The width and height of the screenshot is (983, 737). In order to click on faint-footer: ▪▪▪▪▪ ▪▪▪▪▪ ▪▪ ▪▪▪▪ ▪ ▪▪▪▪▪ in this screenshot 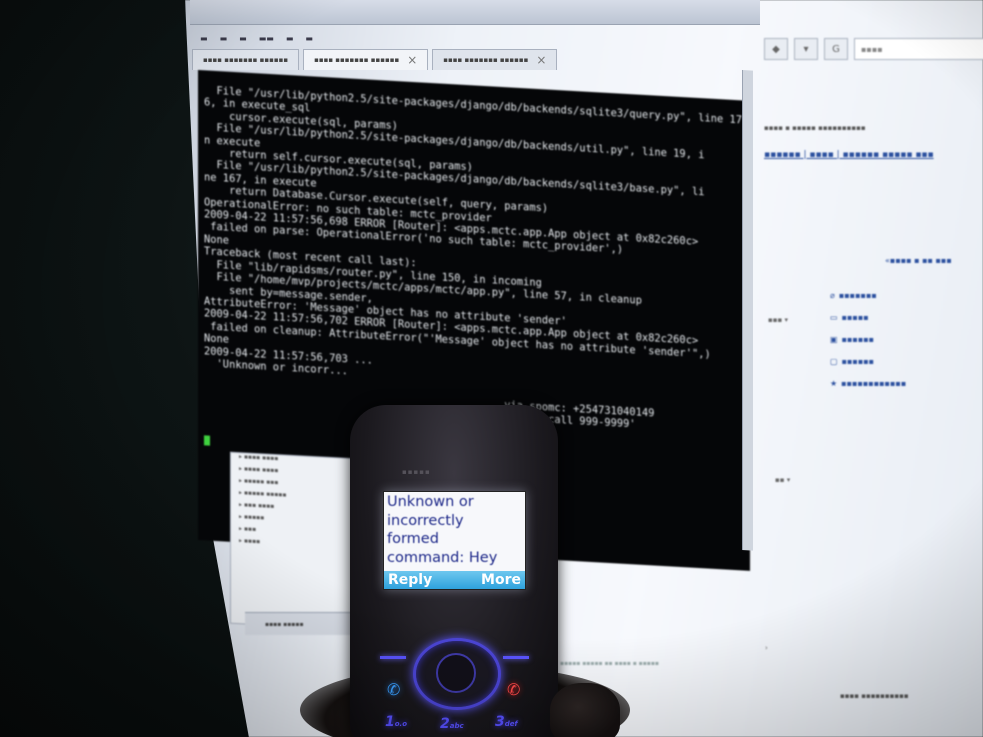, I will do `click(609, 663)`.